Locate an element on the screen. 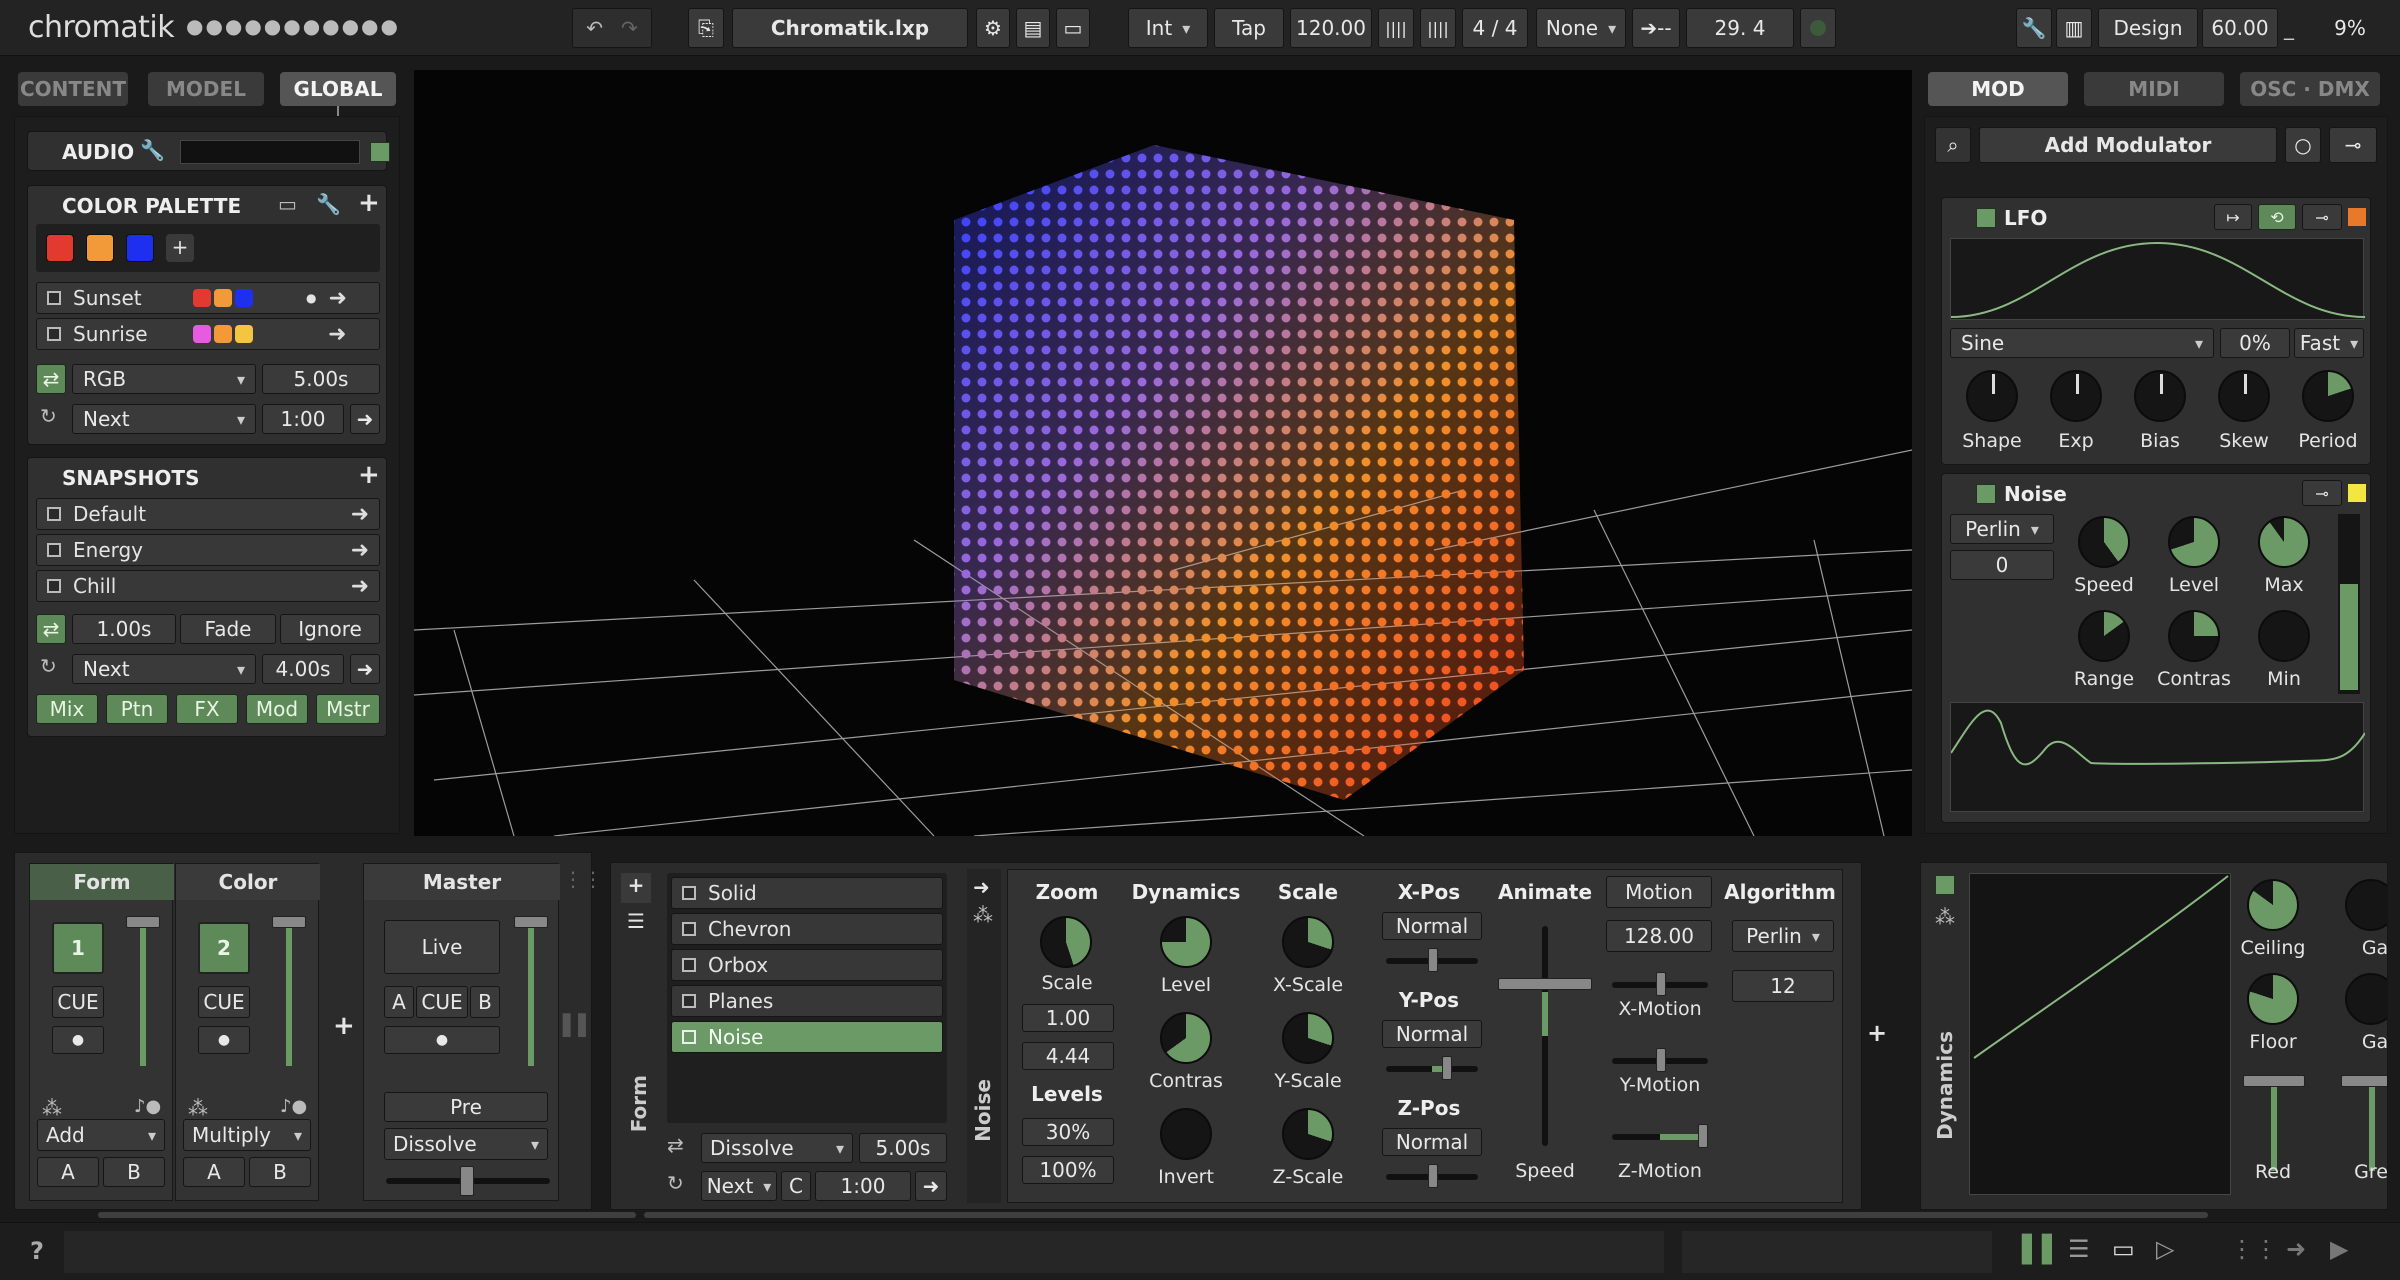  levels-value-2: 100% is located at coordinates (1068, 1170).